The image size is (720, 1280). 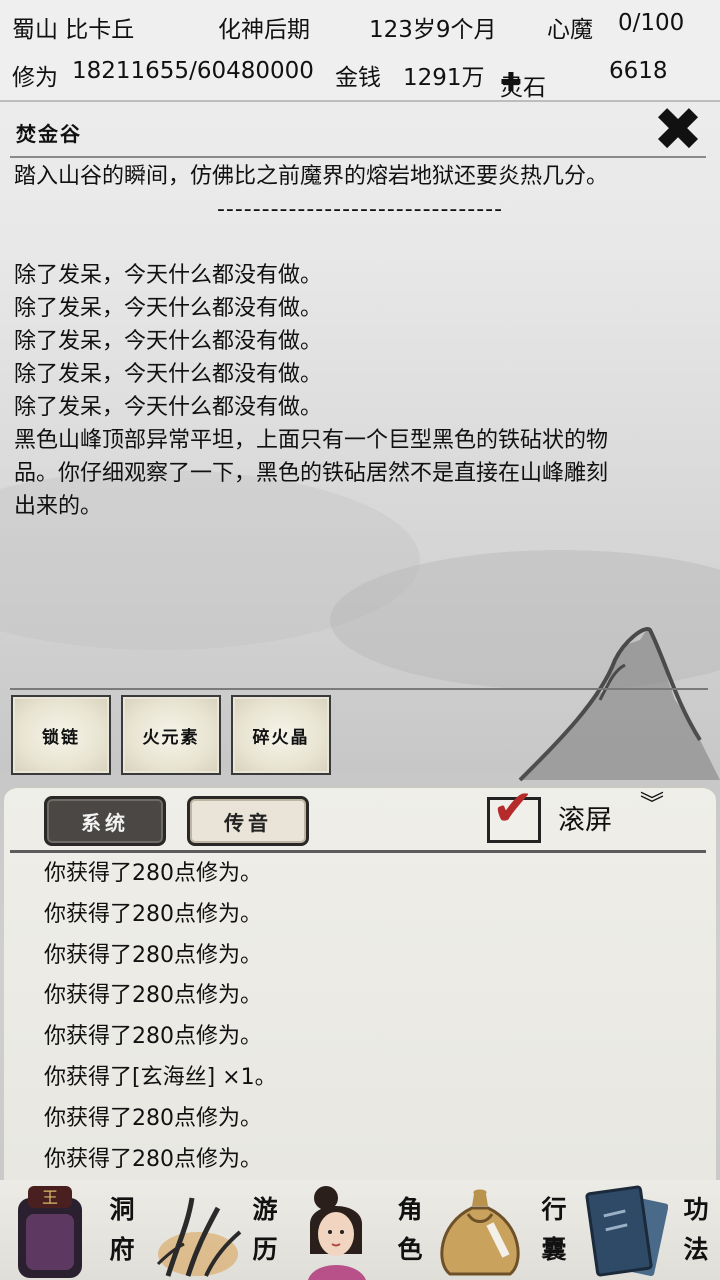 I want to click on close-icon: ✖, so click(x=678, y=130).